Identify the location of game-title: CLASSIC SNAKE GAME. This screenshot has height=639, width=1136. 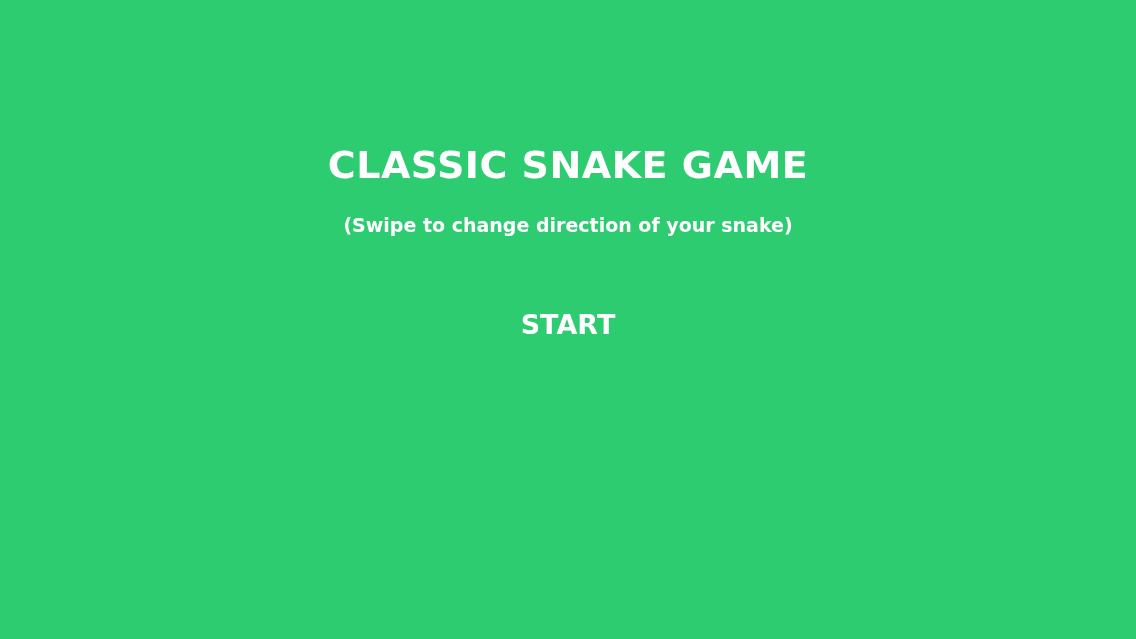
(568, 165).